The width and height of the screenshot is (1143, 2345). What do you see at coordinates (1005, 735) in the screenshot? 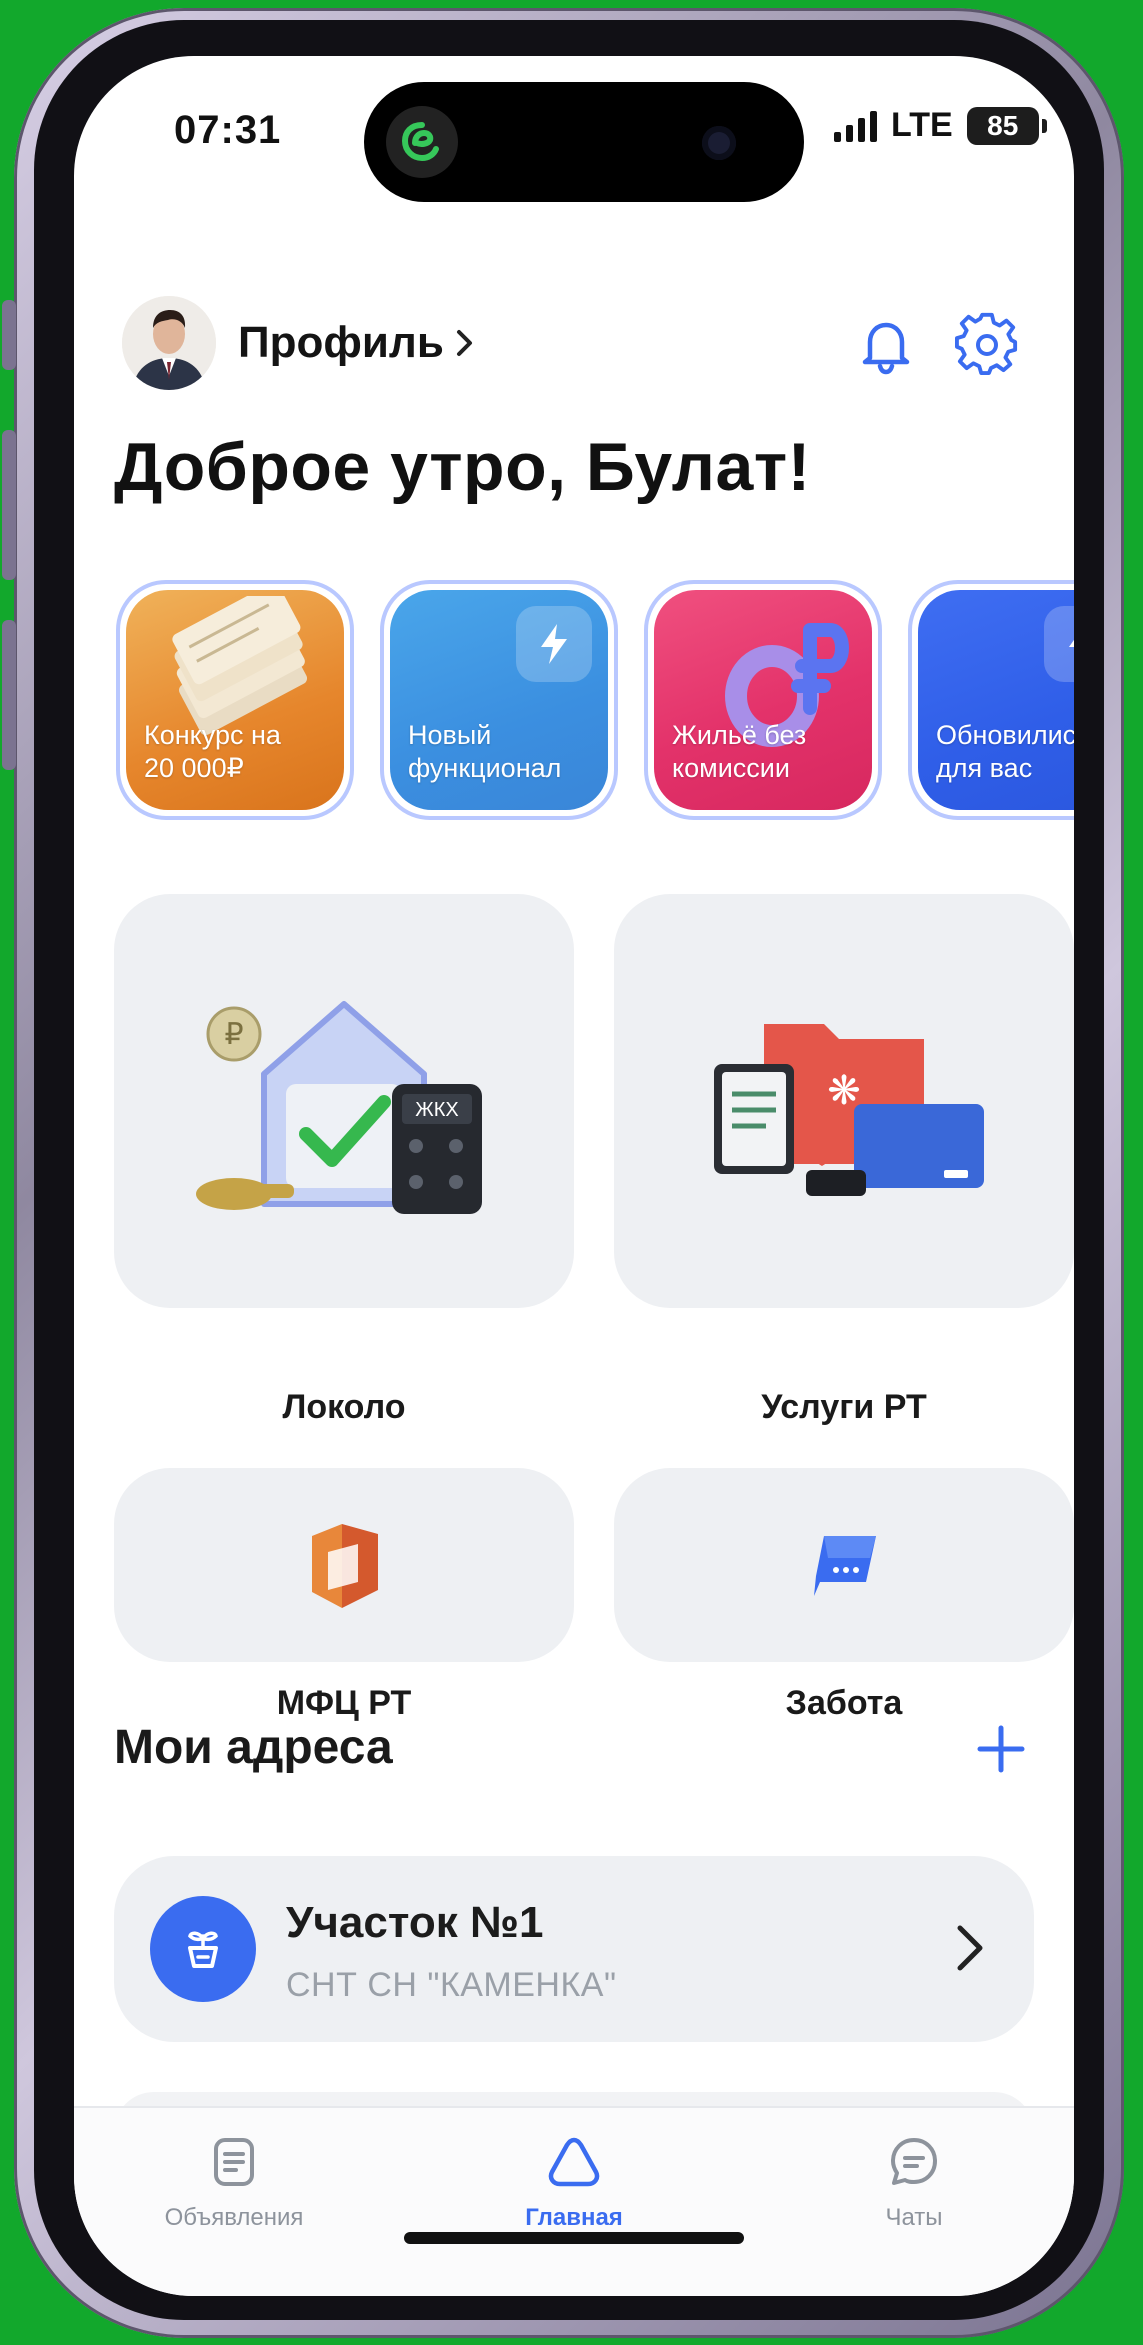
I see `story-label-line: Обновились` at bounding box center [1005, 735].